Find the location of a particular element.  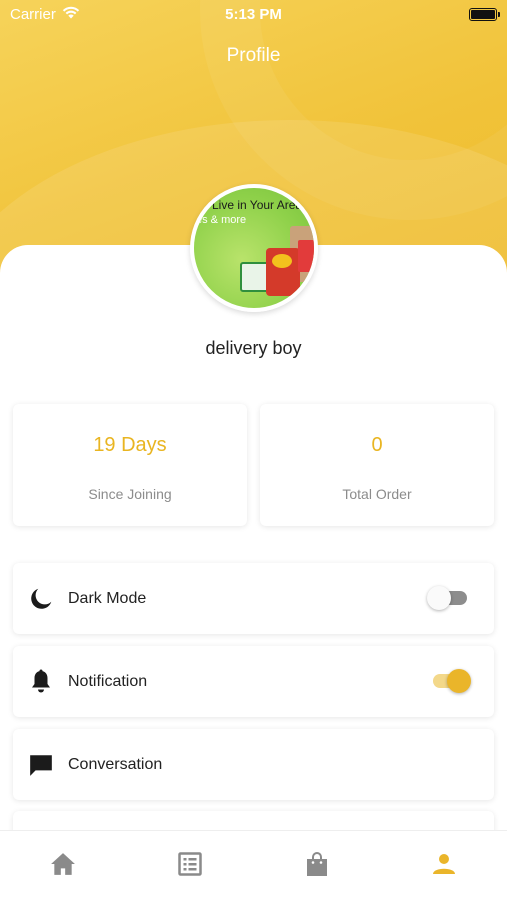

nav-home is located at coordinates (63, 865).